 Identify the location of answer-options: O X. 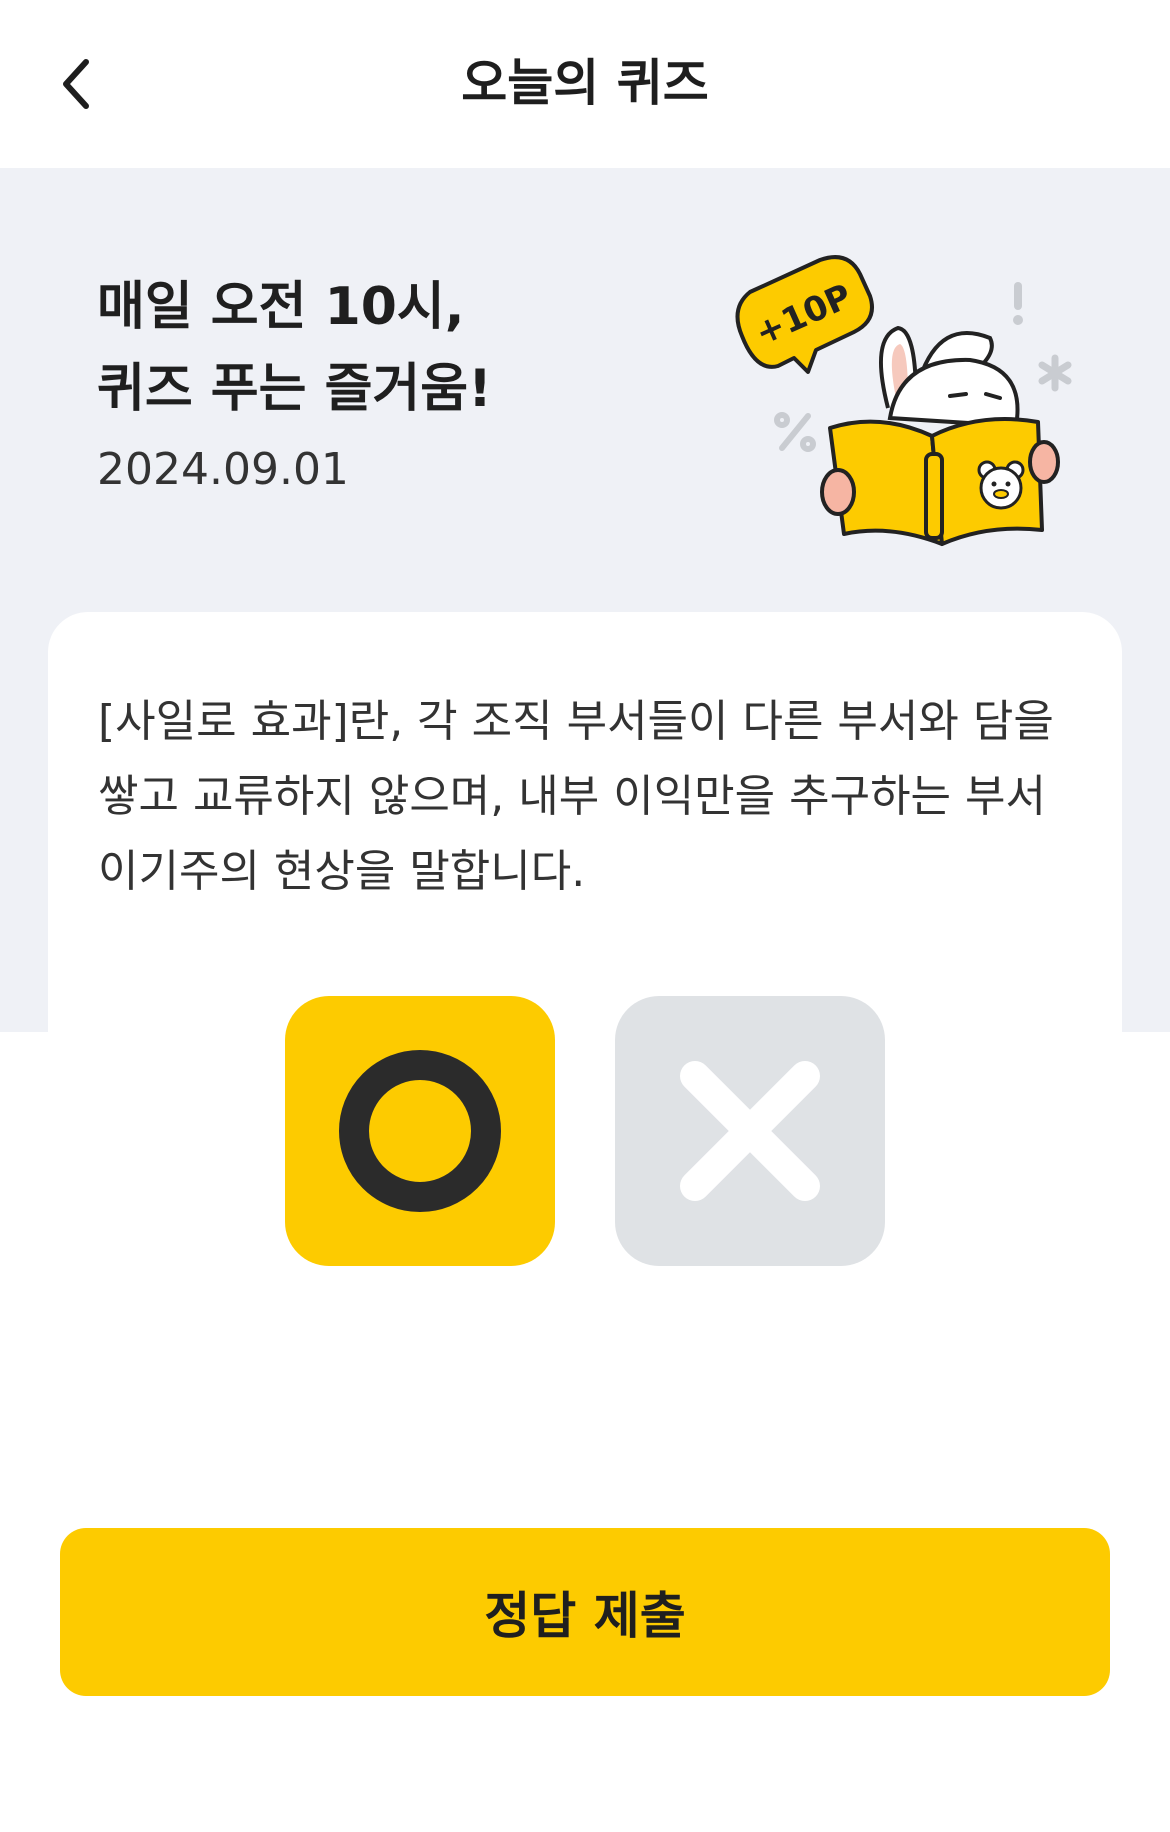
(585, 1132).